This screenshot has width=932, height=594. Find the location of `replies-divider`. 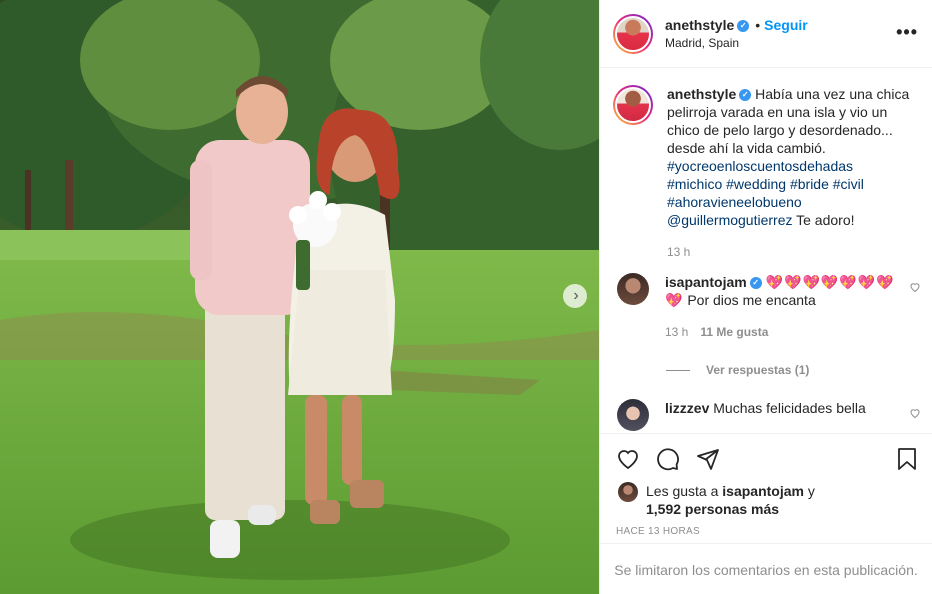

replies-divider is located at coordinates (678, 370).